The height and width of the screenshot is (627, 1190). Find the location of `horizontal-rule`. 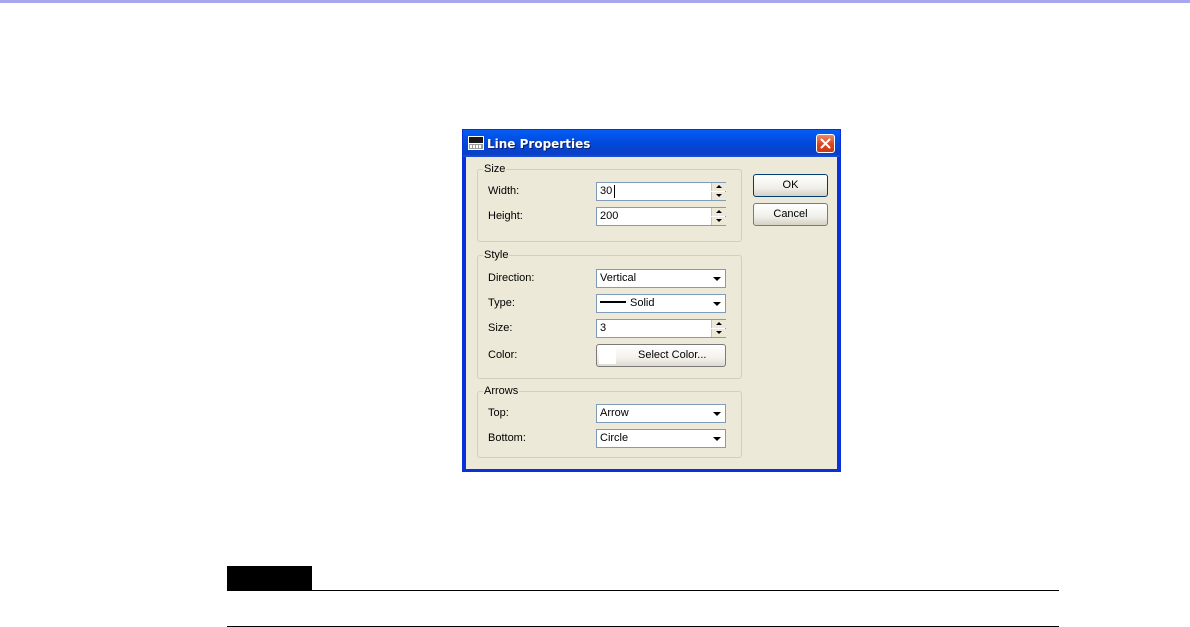

horizontal-rule is located at coordinates (643, 590).